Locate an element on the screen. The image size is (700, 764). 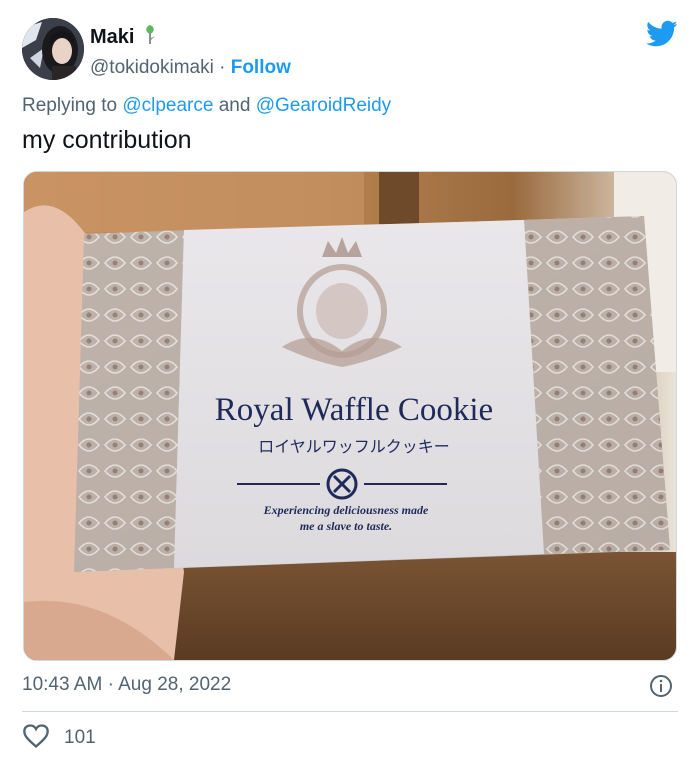
follow-button: Follow is located at coordinates (261, 67).